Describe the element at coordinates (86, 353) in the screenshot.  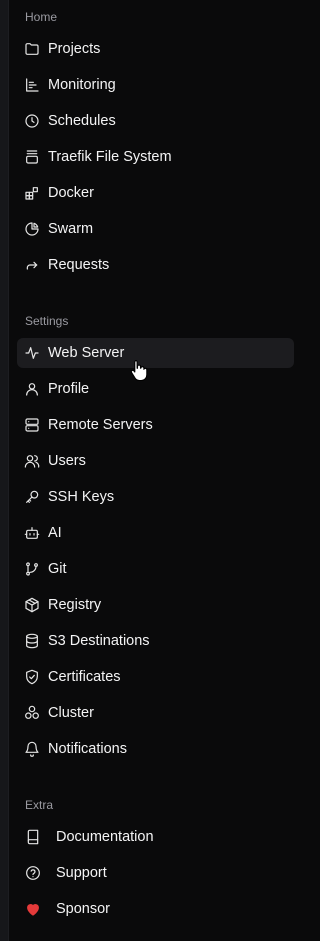
I see `sidebar-item-label: Web Server` at that location.